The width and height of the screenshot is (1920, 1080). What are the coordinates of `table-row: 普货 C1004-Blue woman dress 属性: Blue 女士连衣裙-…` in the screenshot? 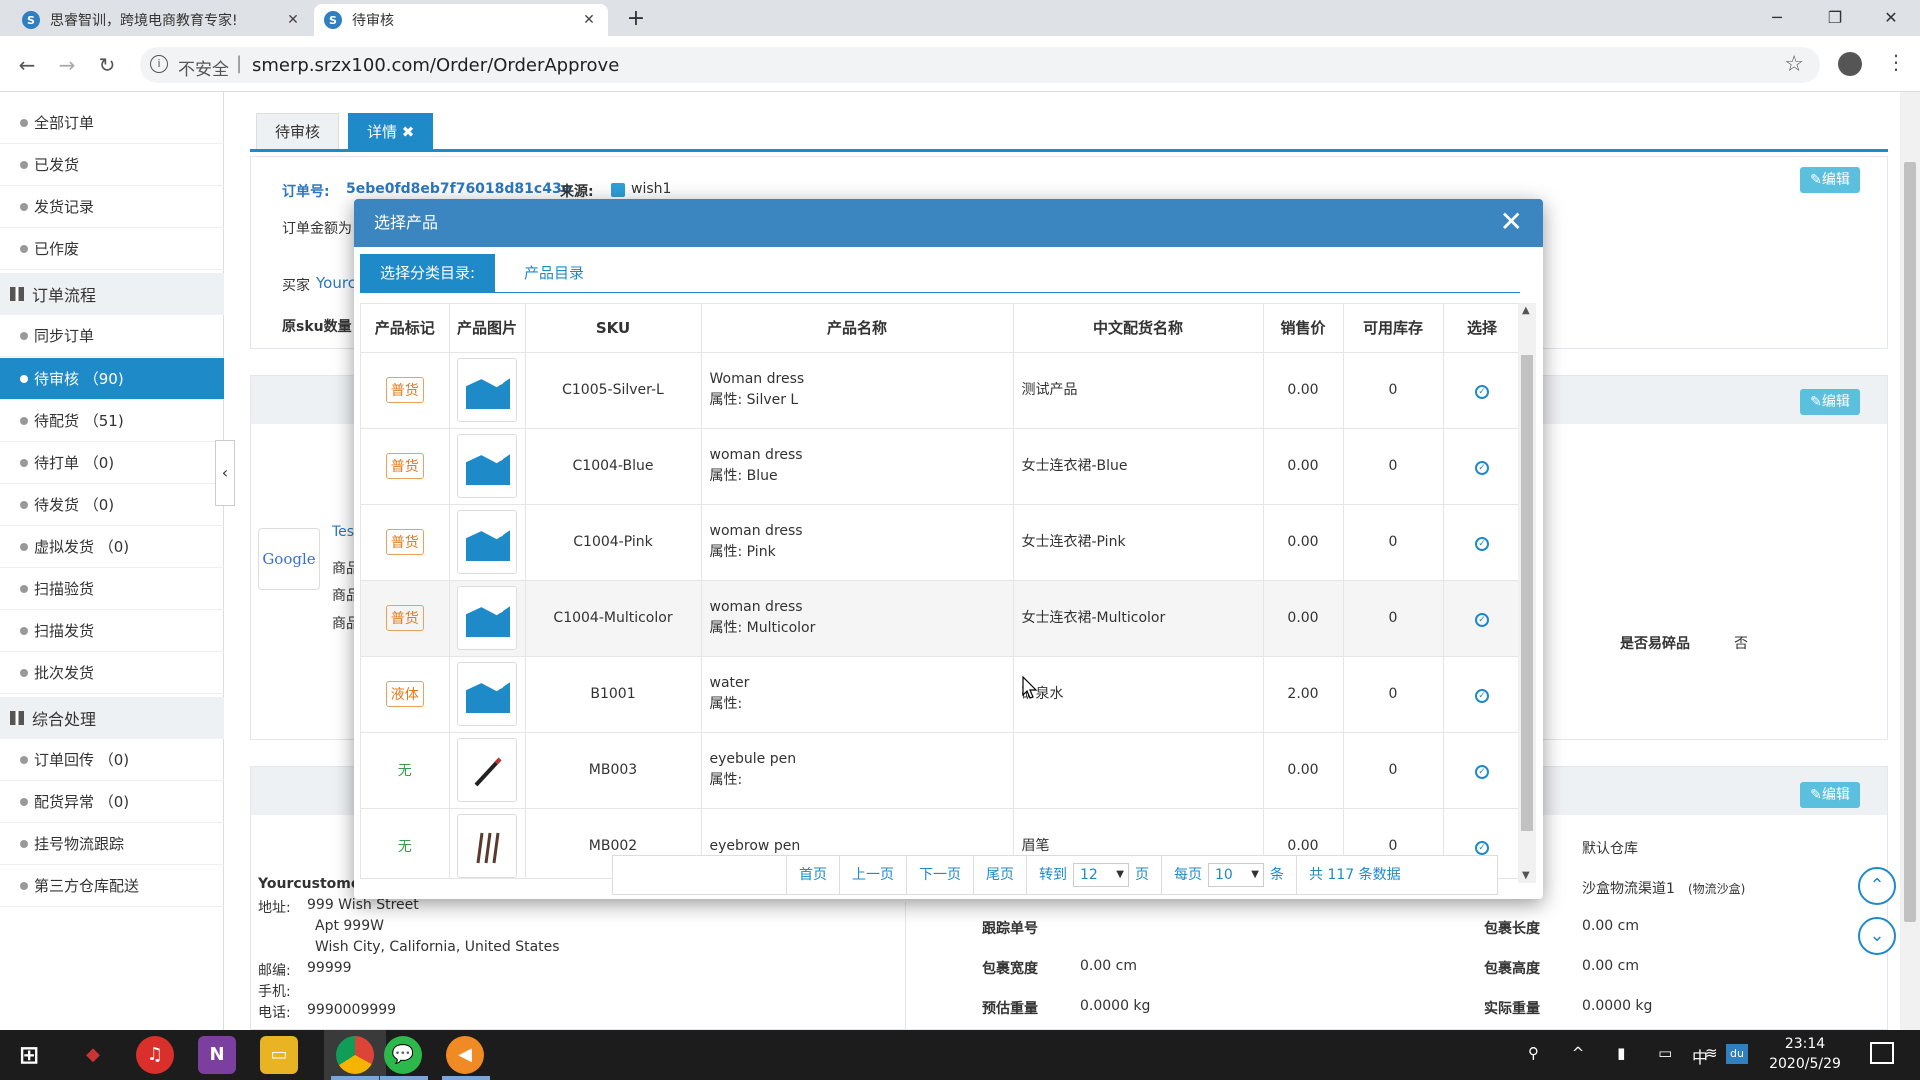 It's located at (940, 466).